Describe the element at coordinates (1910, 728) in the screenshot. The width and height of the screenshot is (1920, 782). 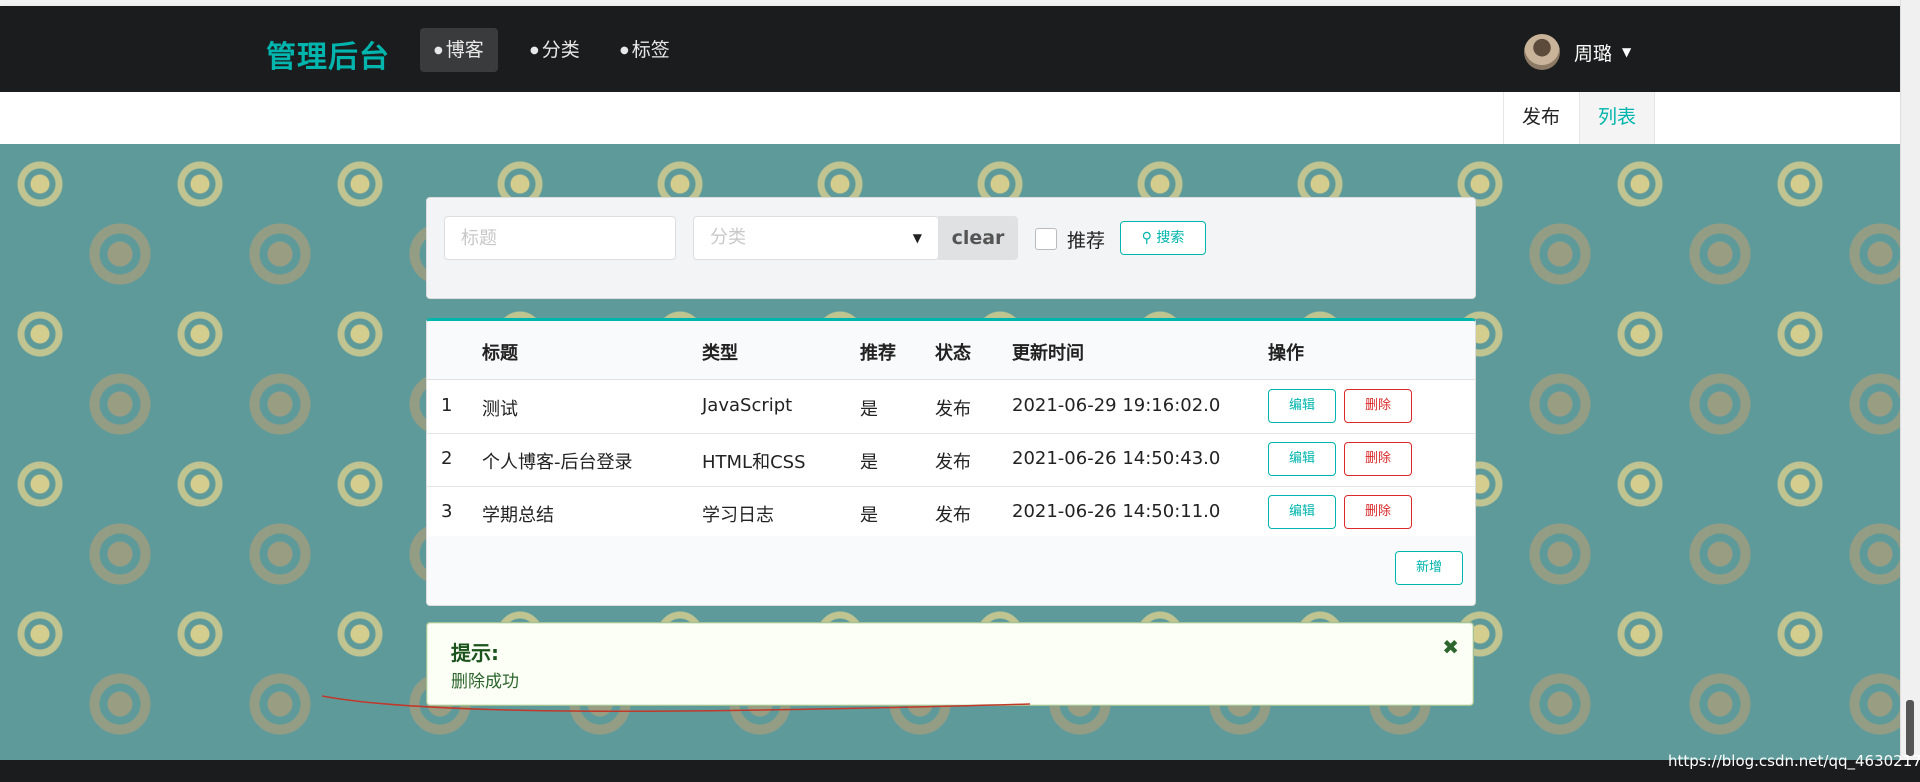
I see `scrollbar-thumb` at that location.